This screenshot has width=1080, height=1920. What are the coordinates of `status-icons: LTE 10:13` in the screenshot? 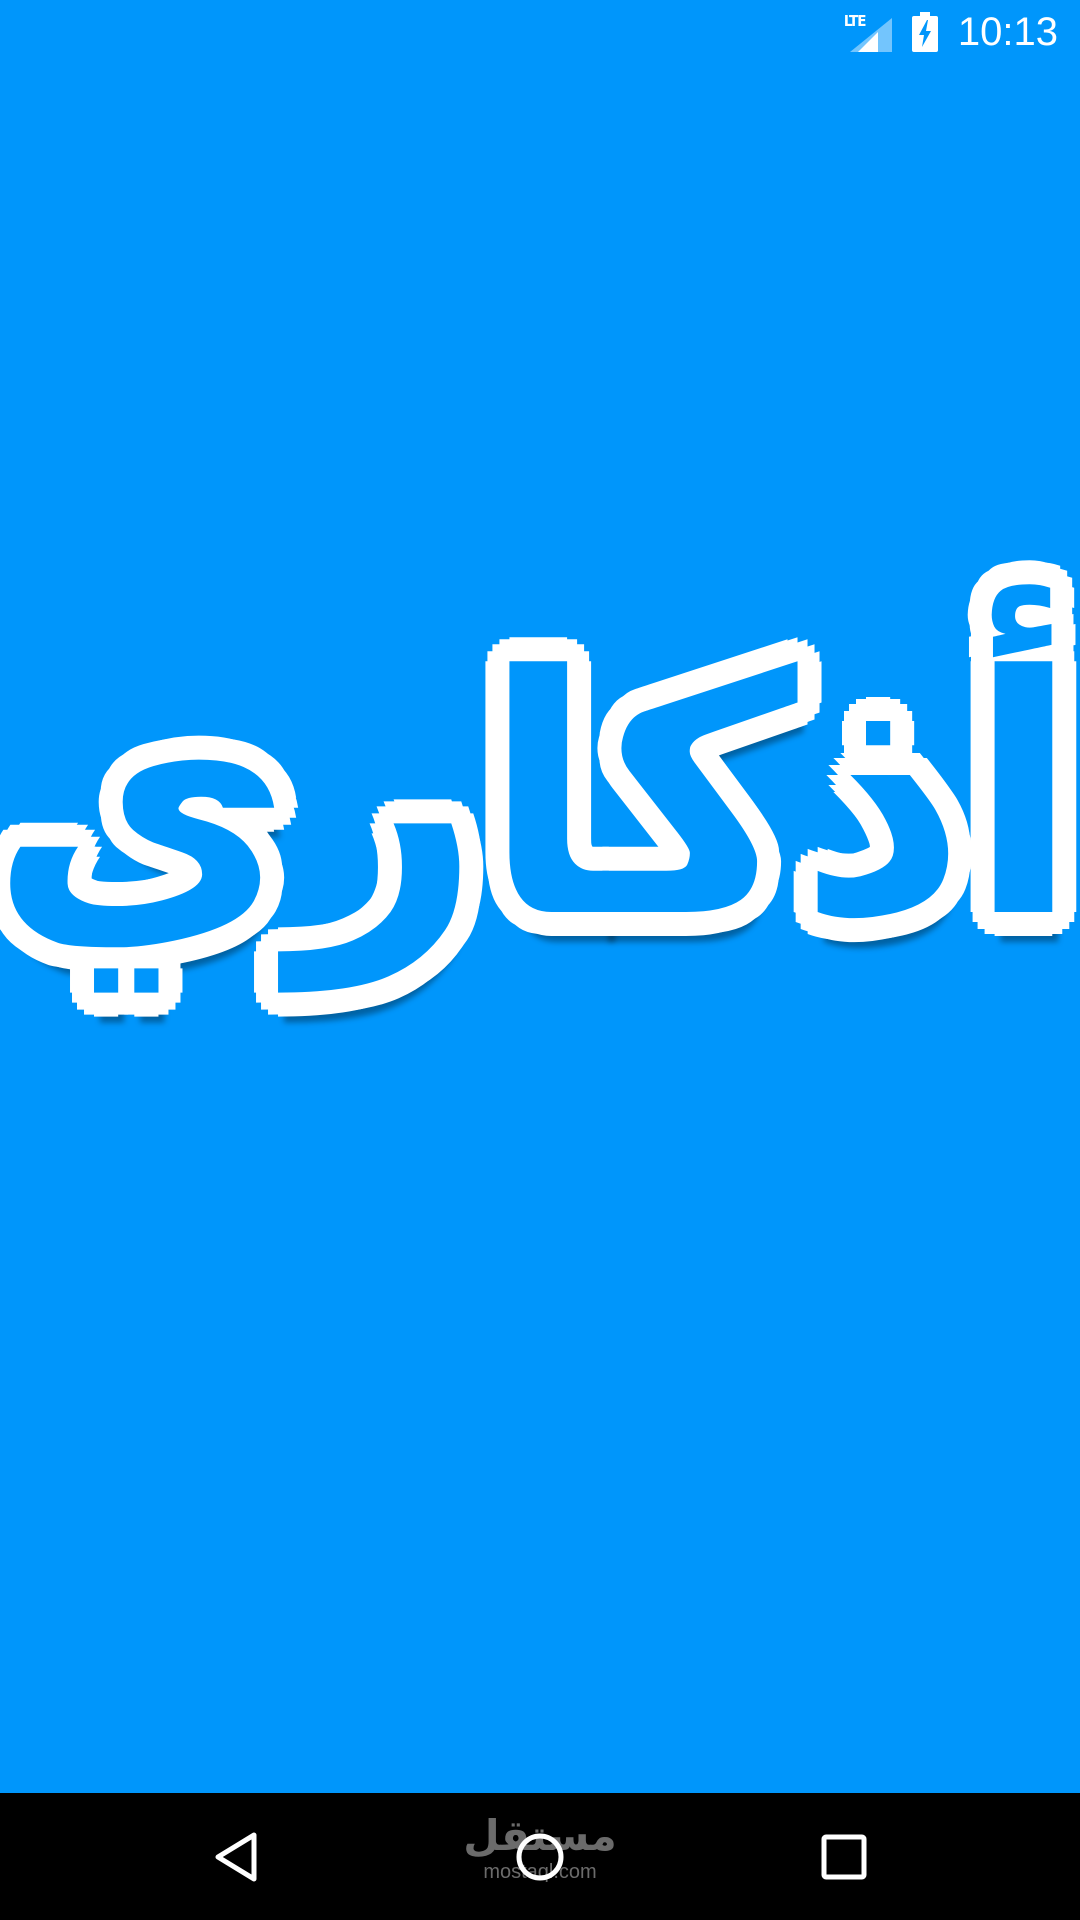 It's located at (951, 31).